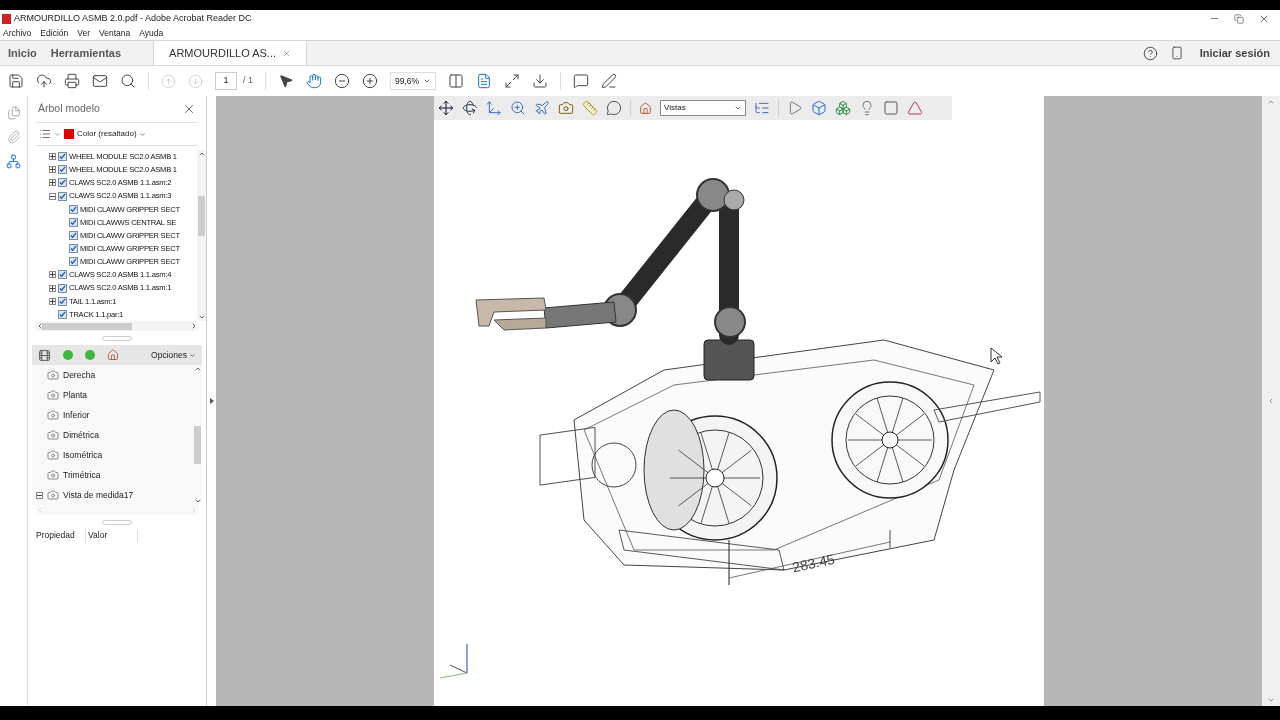  I want to click on print-icon, so click(72, 81).